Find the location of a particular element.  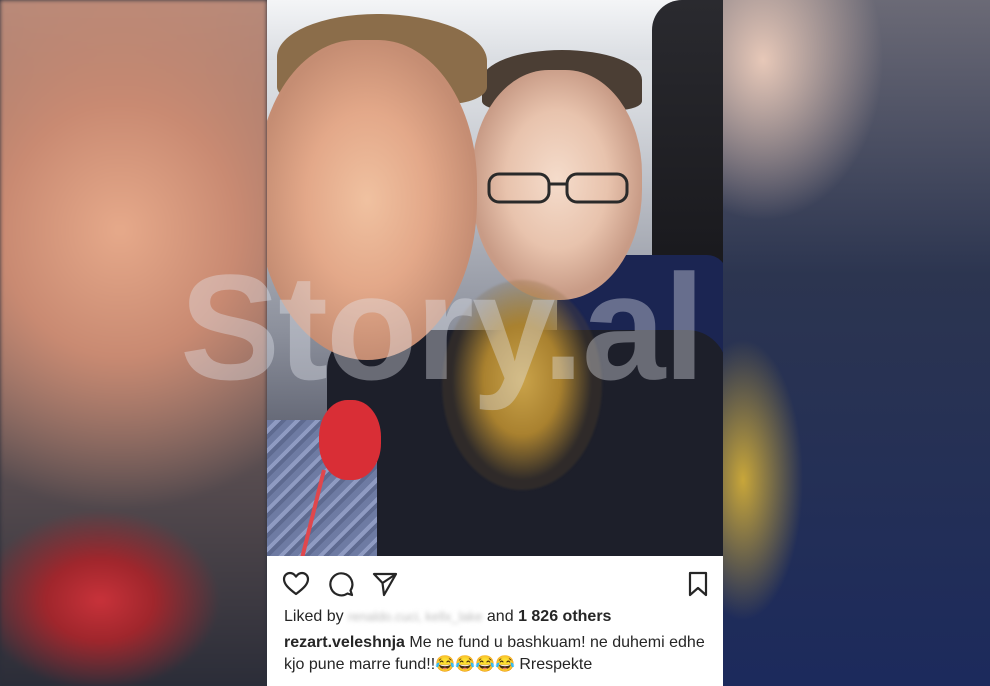

caption-text-line2: kjo pune marre fund!!😂😂😂😂 Rrespekte is located at coordinates (438, 664).